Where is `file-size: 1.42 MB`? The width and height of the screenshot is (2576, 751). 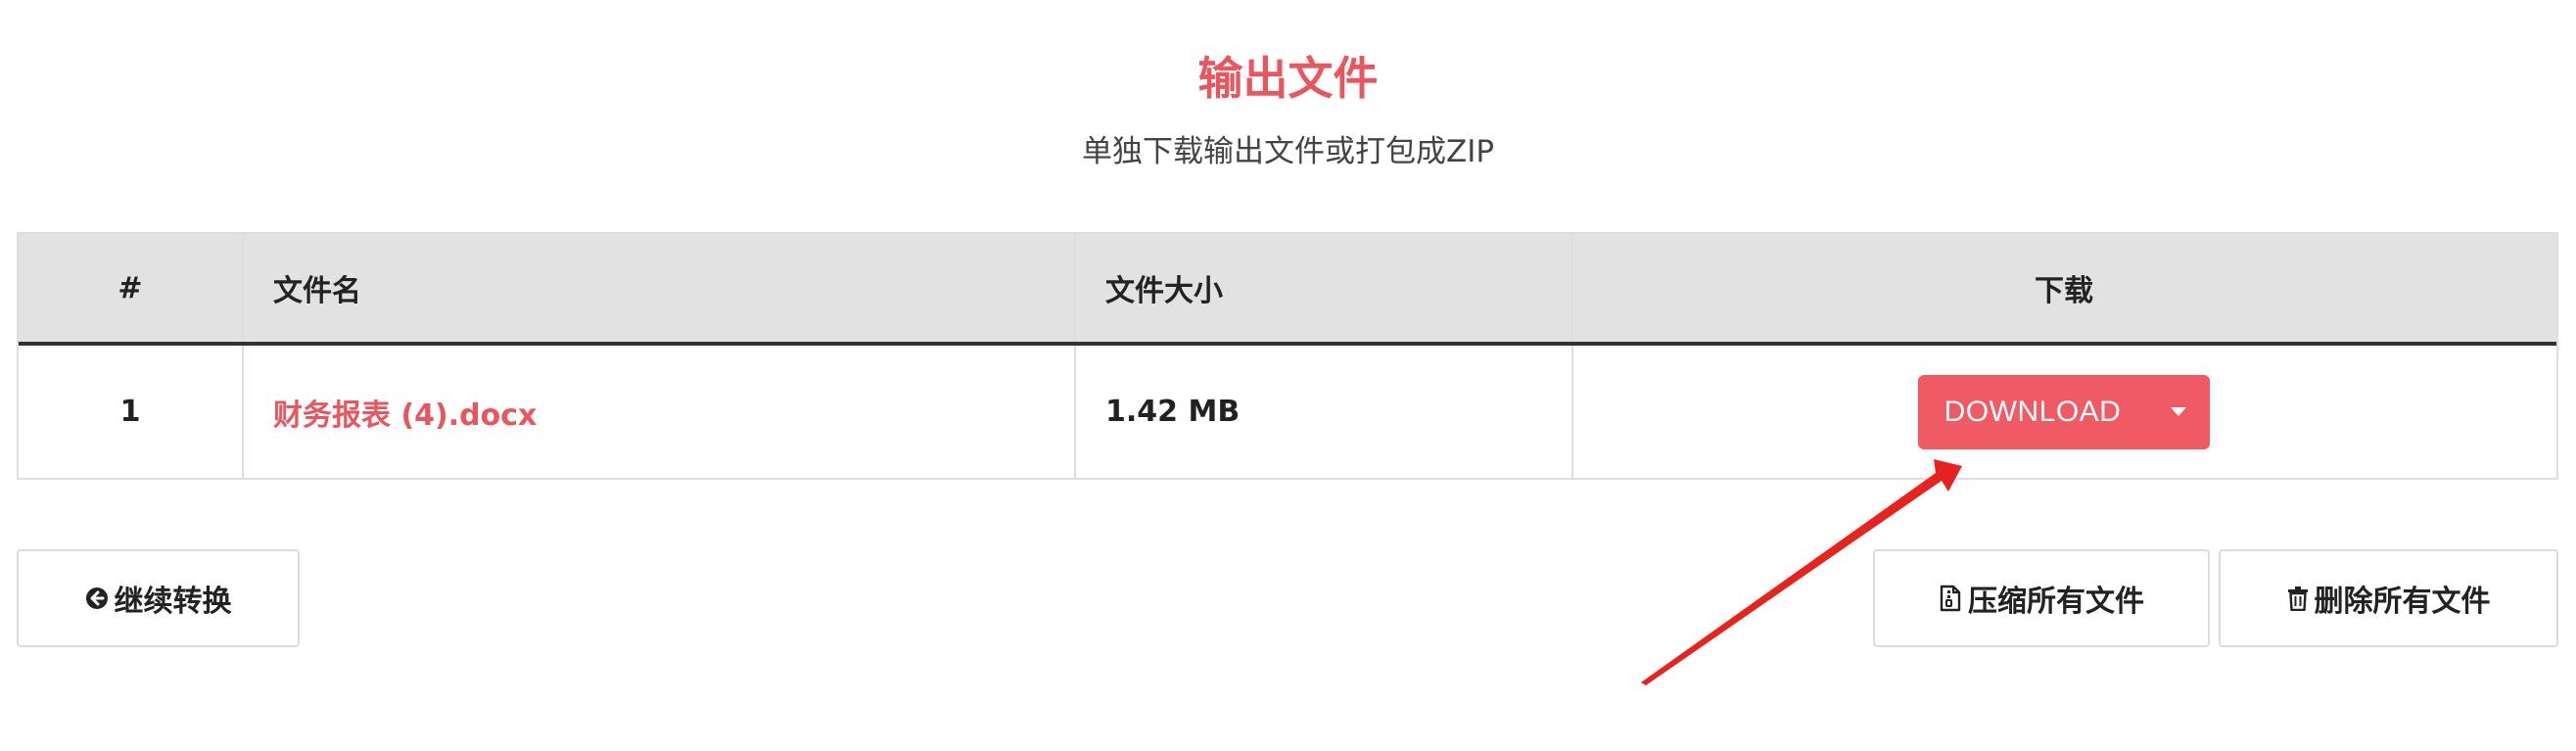 file-size: 1.42 MB is located at coordinates (1173, 412).